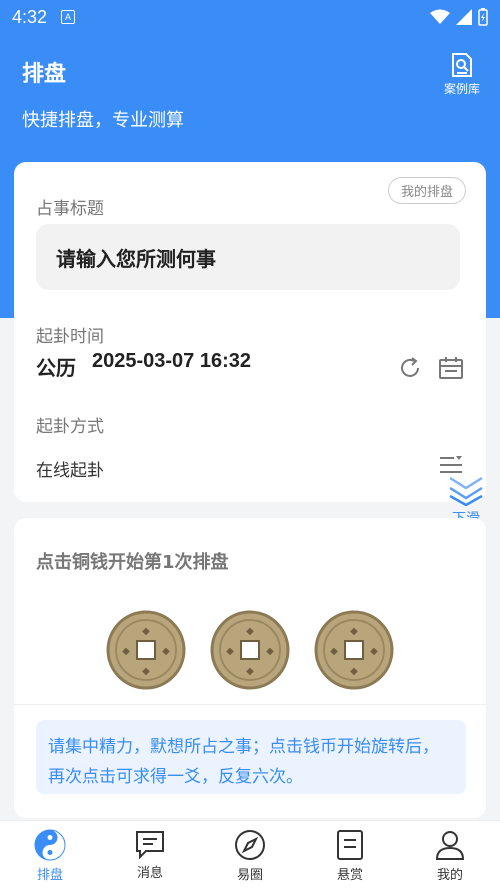  Describe the element at coordinates (354, 650) in the screenshot. I see `coin-3: ◆ ◆ ◆ ◆` at that location.